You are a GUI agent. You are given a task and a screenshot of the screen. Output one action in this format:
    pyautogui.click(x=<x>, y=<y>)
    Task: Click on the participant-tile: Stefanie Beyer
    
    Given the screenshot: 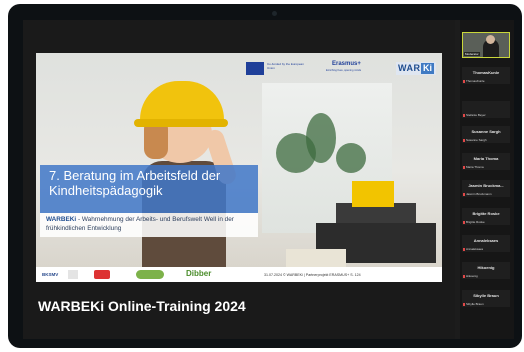 What is the action you would take?
    pyautogui.click(x=486, y=109)
    